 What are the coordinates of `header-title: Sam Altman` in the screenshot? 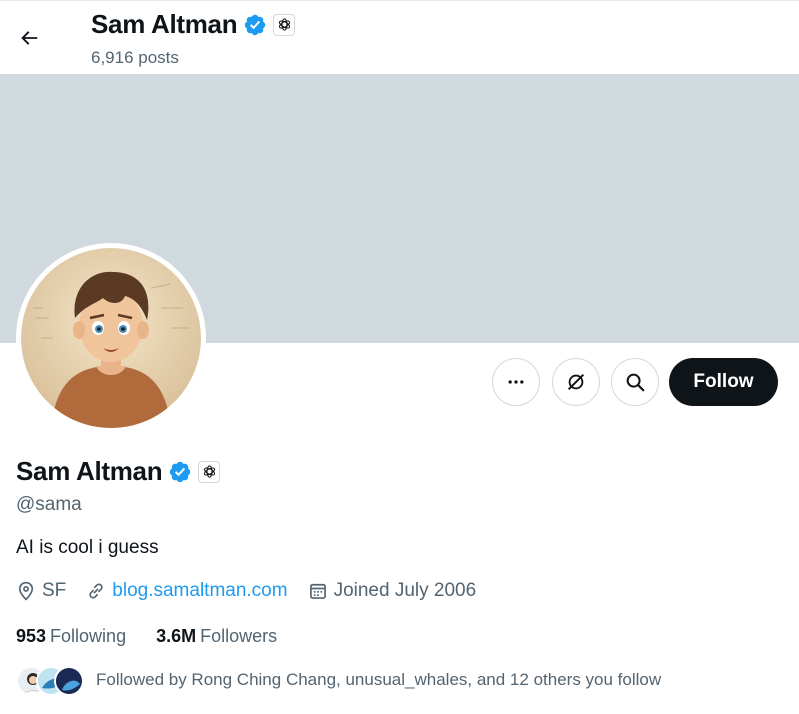 It's located at (193, 24).